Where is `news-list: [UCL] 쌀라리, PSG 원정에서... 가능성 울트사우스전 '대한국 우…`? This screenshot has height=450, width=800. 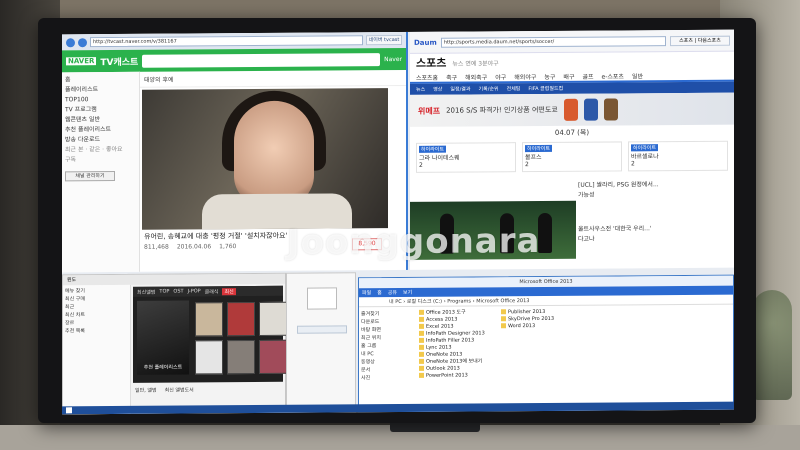 news-list: [UCL] 쌀라리, PSG 원정에서... 가능성 울트사우스전 '대한국 우… is located at coordinates (653, 212).